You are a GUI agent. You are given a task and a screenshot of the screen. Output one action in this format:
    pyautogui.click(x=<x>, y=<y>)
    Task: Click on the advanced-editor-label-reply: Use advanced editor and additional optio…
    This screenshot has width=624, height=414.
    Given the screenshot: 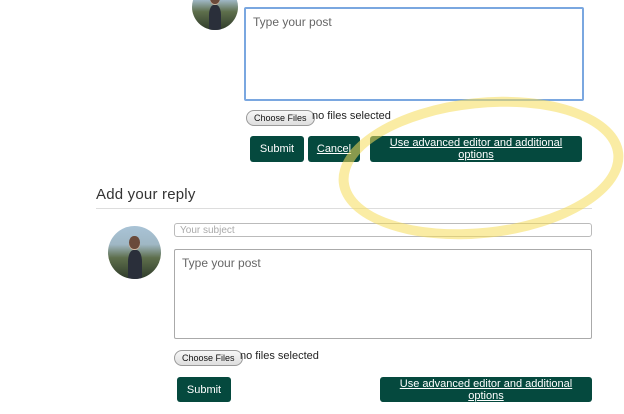 What is the action you would take?
    pyautogui.click(x=486, y=389)
    